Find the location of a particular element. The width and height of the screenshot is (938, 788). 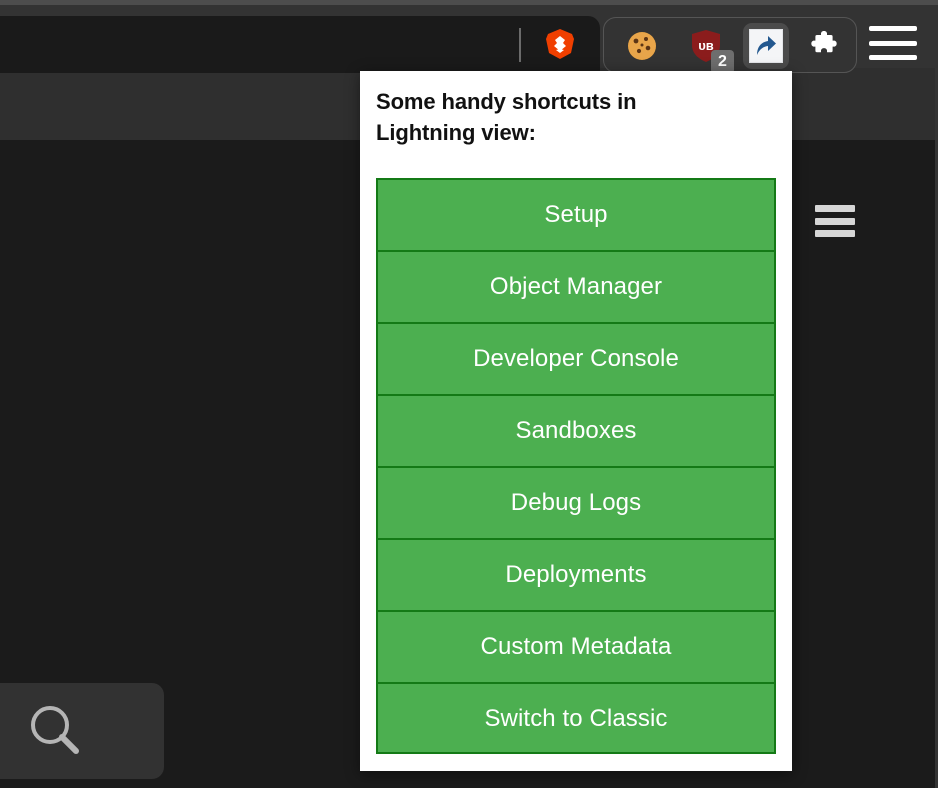

blue-arrow-icon is located at coordinates (766, 46).